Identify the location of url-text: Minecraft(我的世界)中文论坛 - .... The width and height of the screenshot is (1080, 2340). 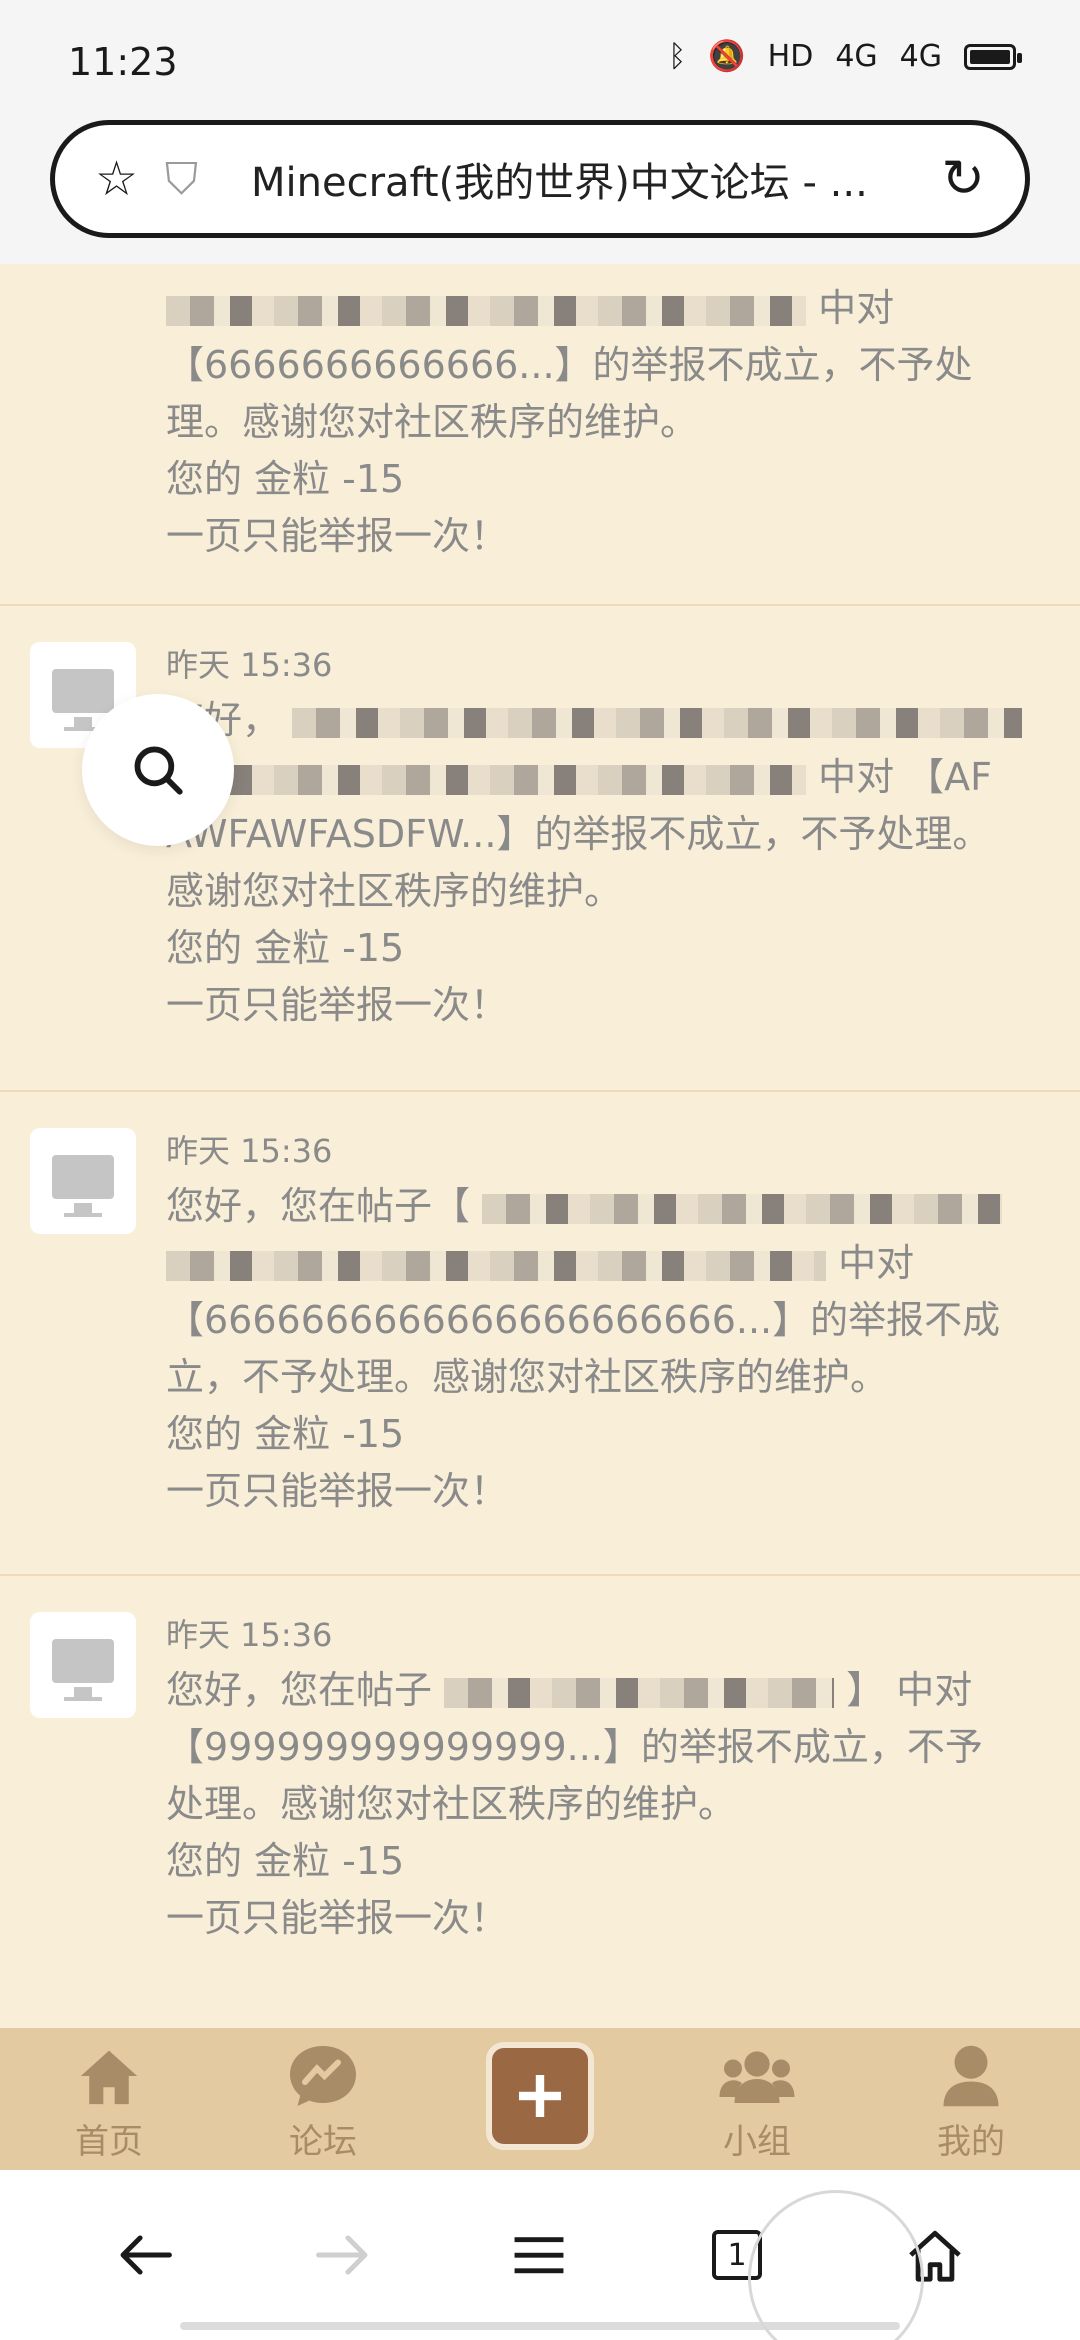
(575, 179).